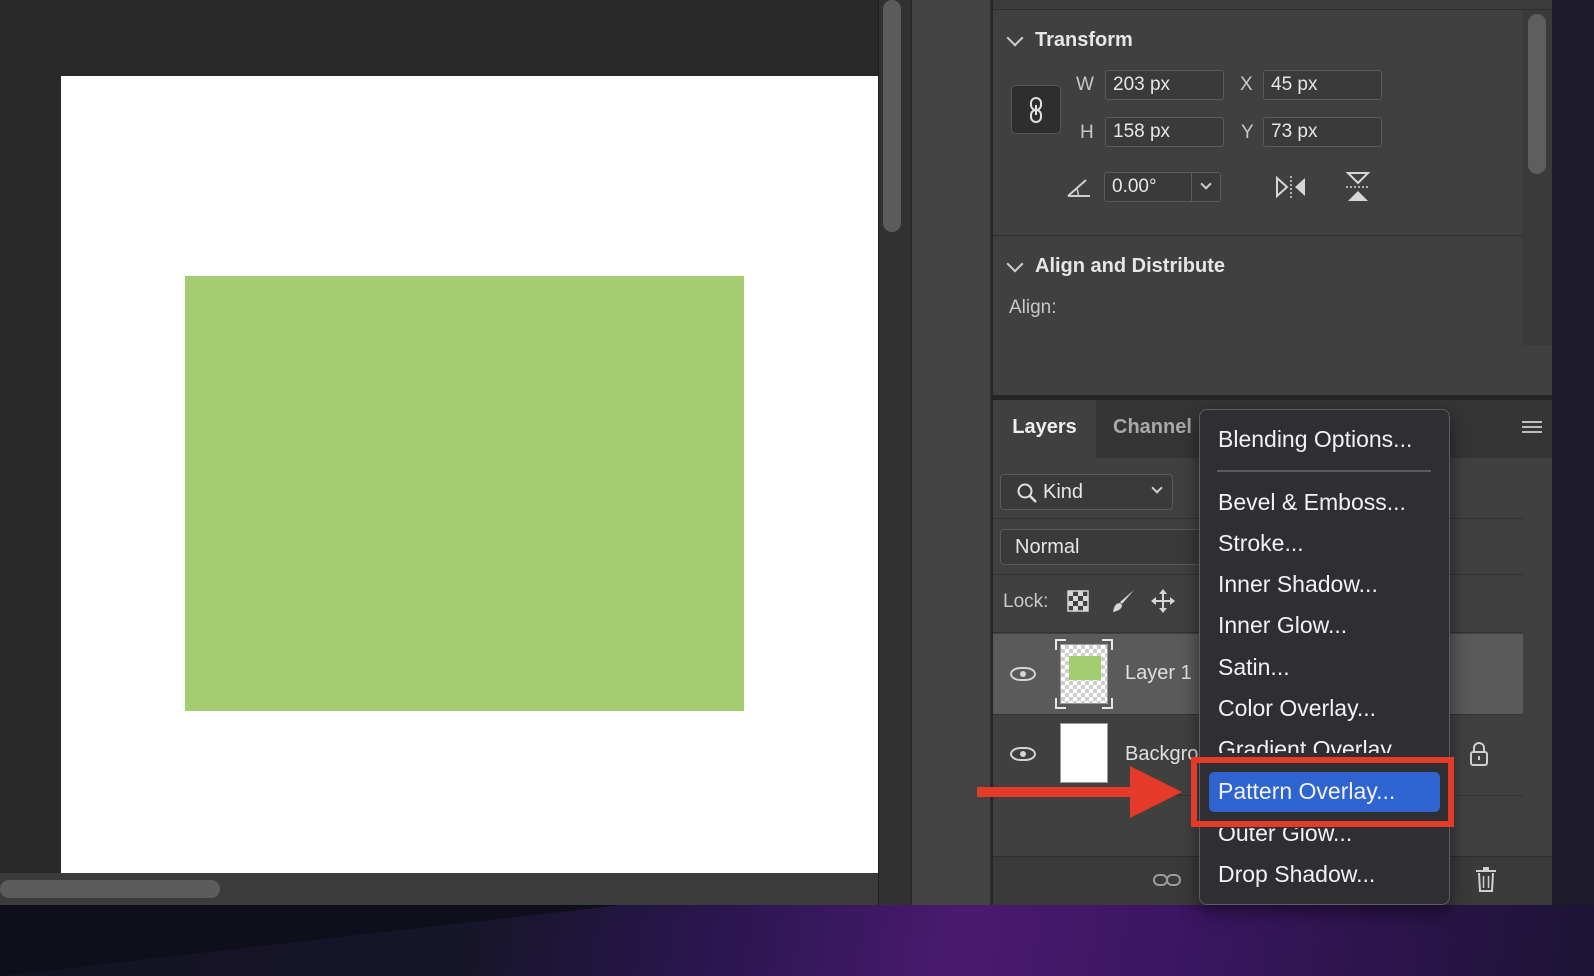  Describe the element at coordinates (1063, 492) in the screenshot. I see `layer-filter-value: Kind` at that location.